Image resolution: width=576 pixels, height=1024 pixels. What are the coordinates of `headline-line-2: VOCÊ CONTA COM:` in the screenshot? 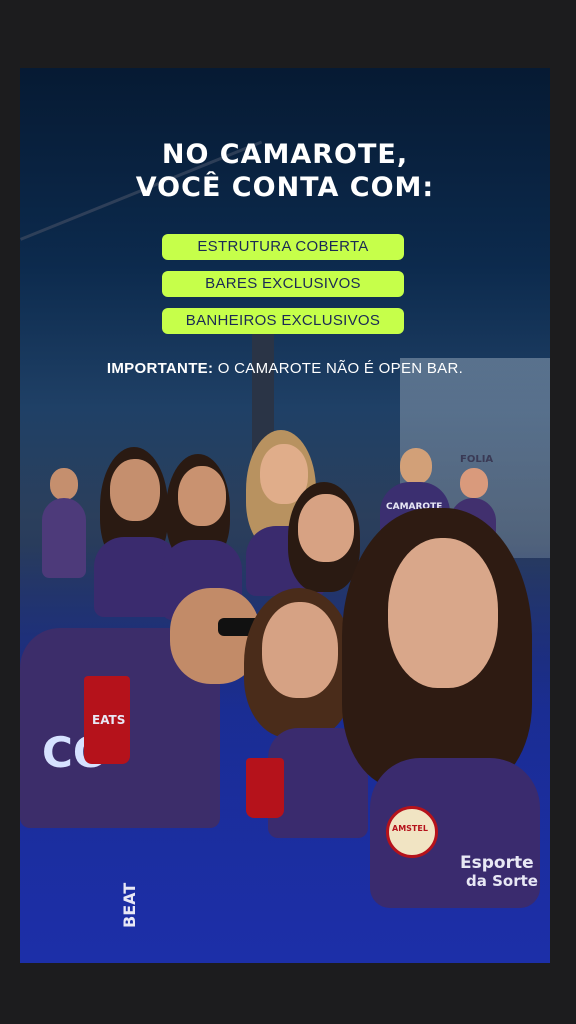 It's located at (285, 187).